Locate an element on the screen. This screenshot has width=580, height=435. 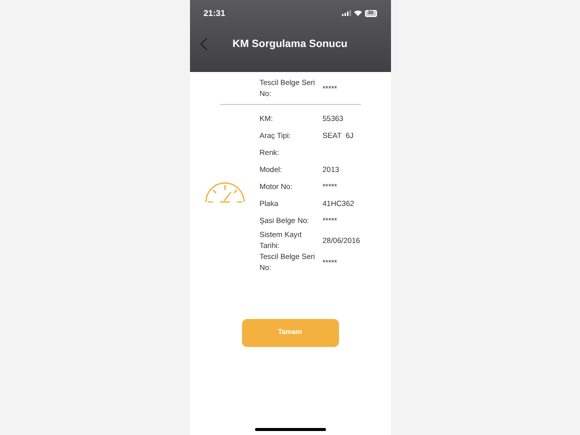
signal-icon is located at coordinates (346, 13).